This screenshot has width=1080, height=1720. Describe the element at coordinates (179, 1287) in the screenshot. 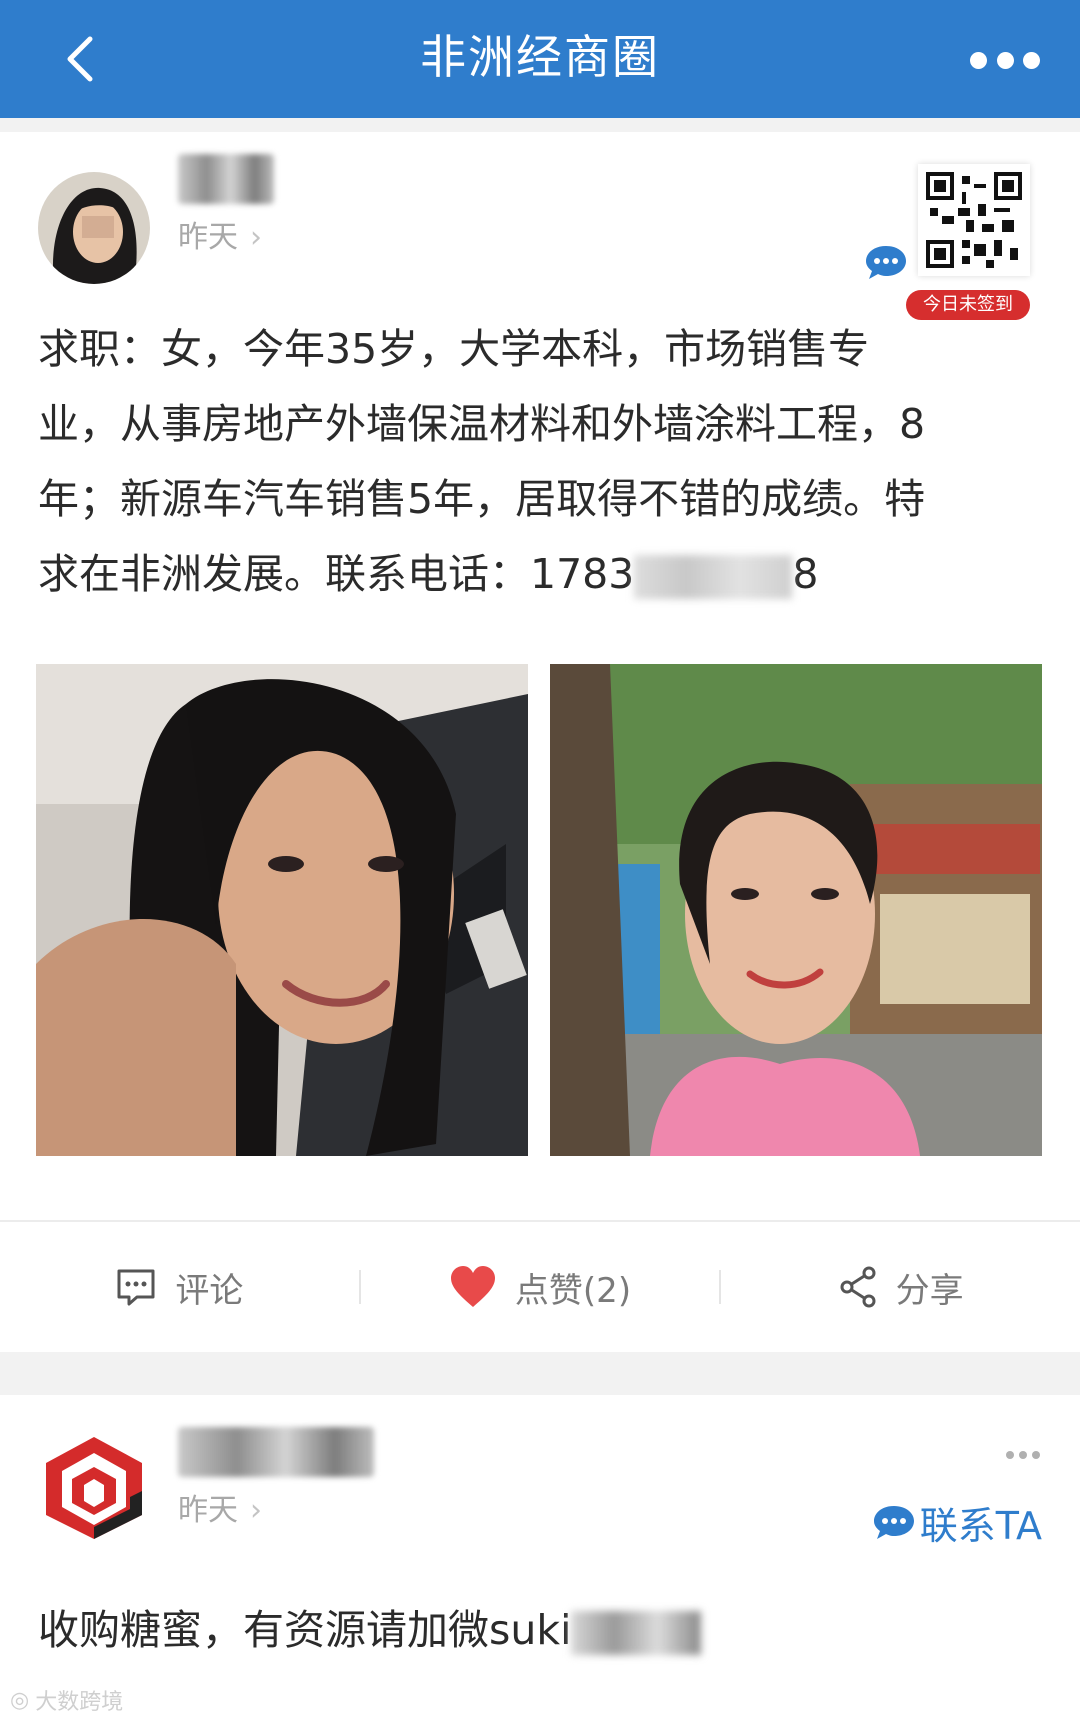

I see `comment-button: 评论` at that location.